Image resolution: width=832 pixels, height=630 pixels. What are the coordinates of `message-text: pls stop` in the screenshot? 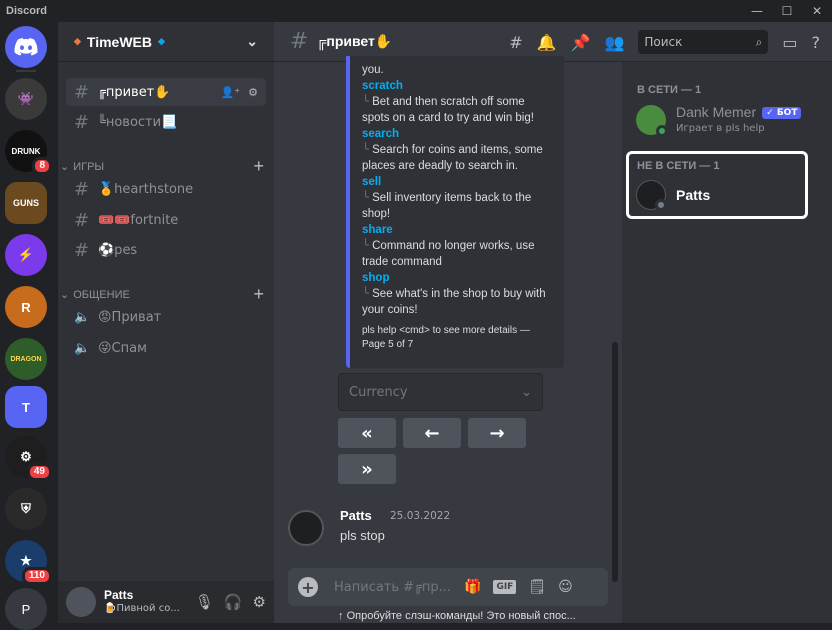 It's located at (362, 535).